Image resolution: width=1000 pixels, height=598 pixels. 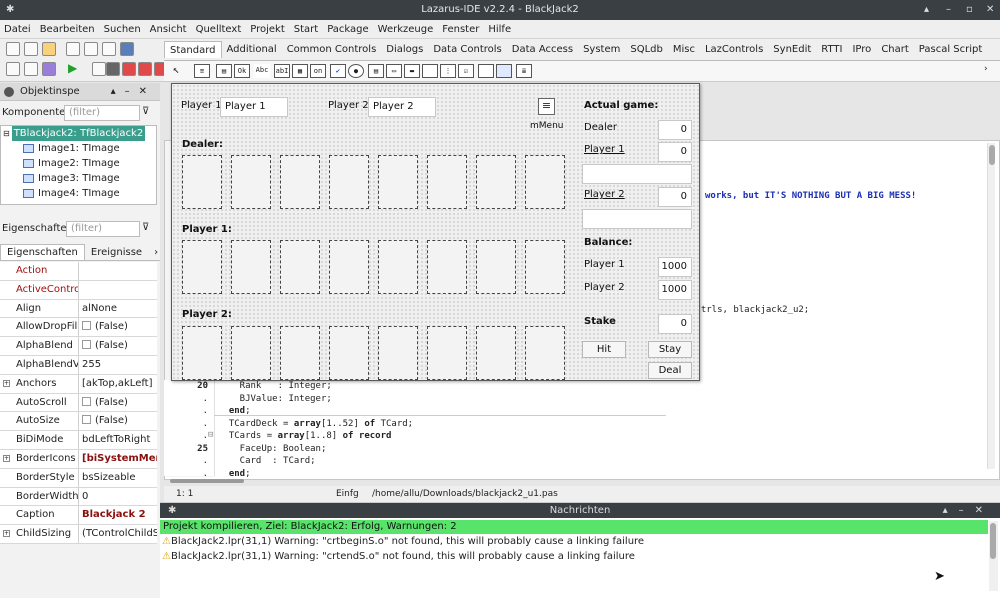 I want to click on property-row: AutoScroll (False), so click(x=78, y=403).